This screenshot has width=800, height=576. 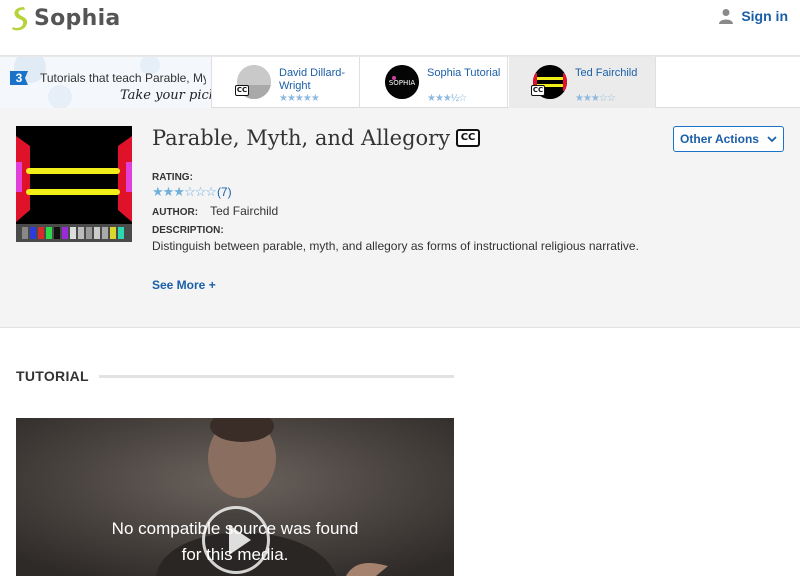 I want to click on picks-intro-text: Tutorials that teach Parable, My, so click(x=123, y=78).